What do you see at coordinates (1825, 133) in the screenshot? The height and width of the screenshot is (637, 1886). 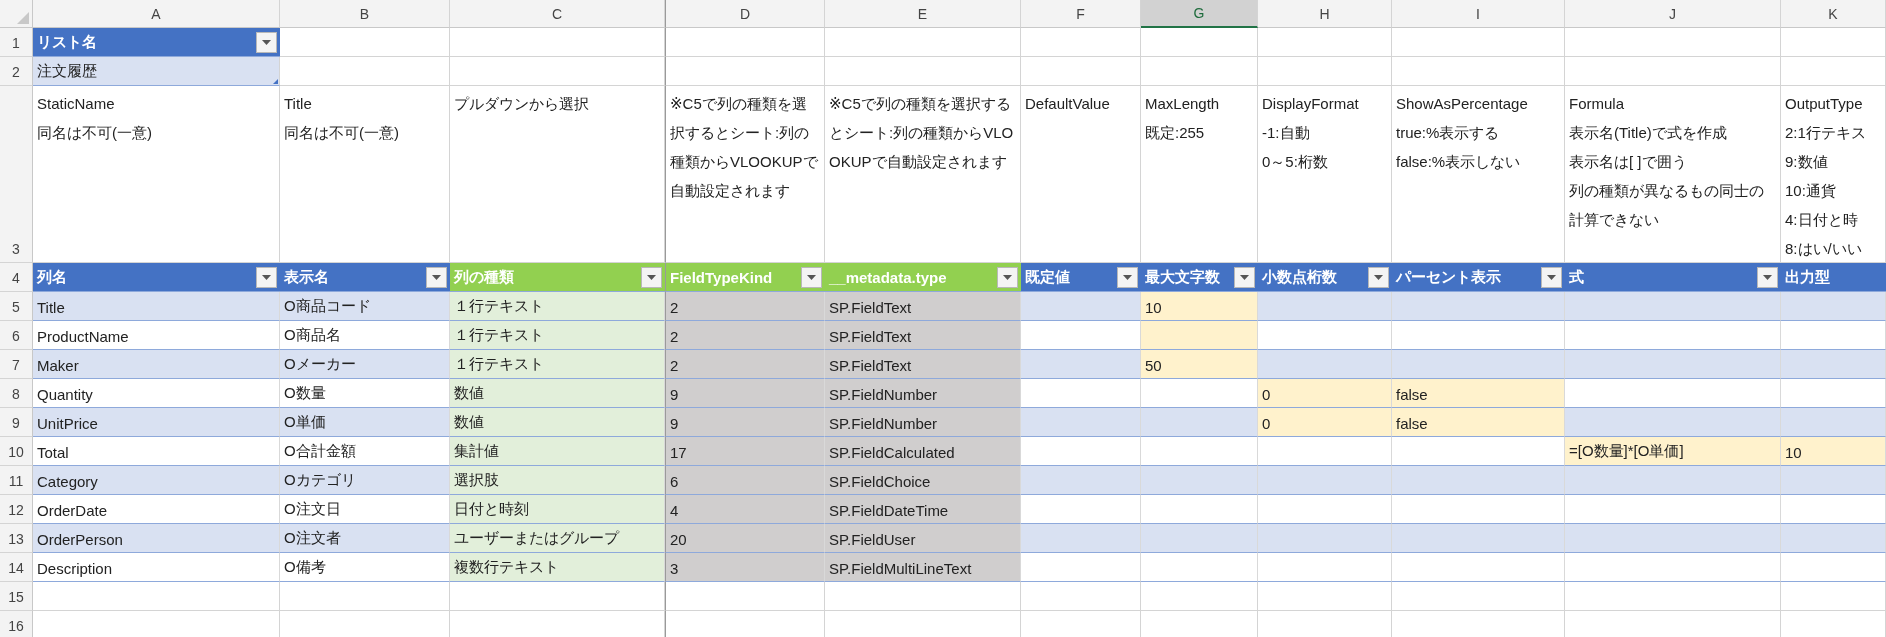 I see `note-text: 2:1行テキス` at bounding box center [1825, 133].